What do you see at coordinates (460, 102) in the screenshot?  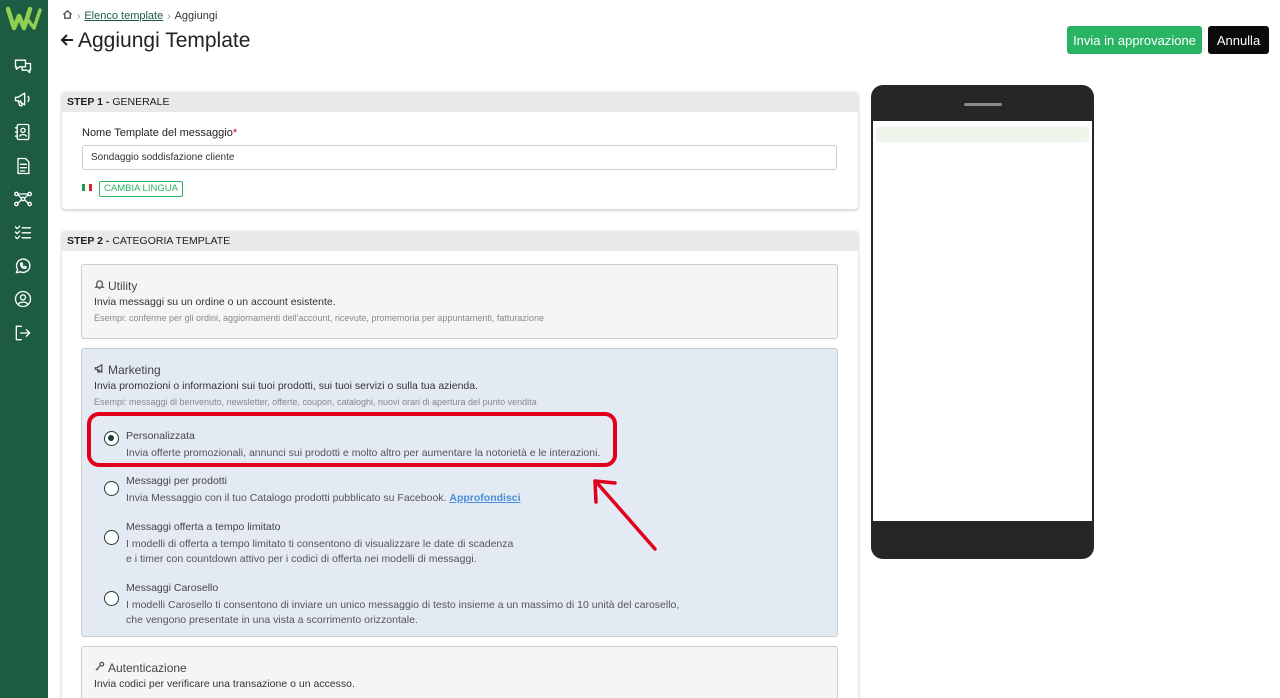 I see `step1-header: STEP 1 - GENERALE` at bounding box center [460, 102].